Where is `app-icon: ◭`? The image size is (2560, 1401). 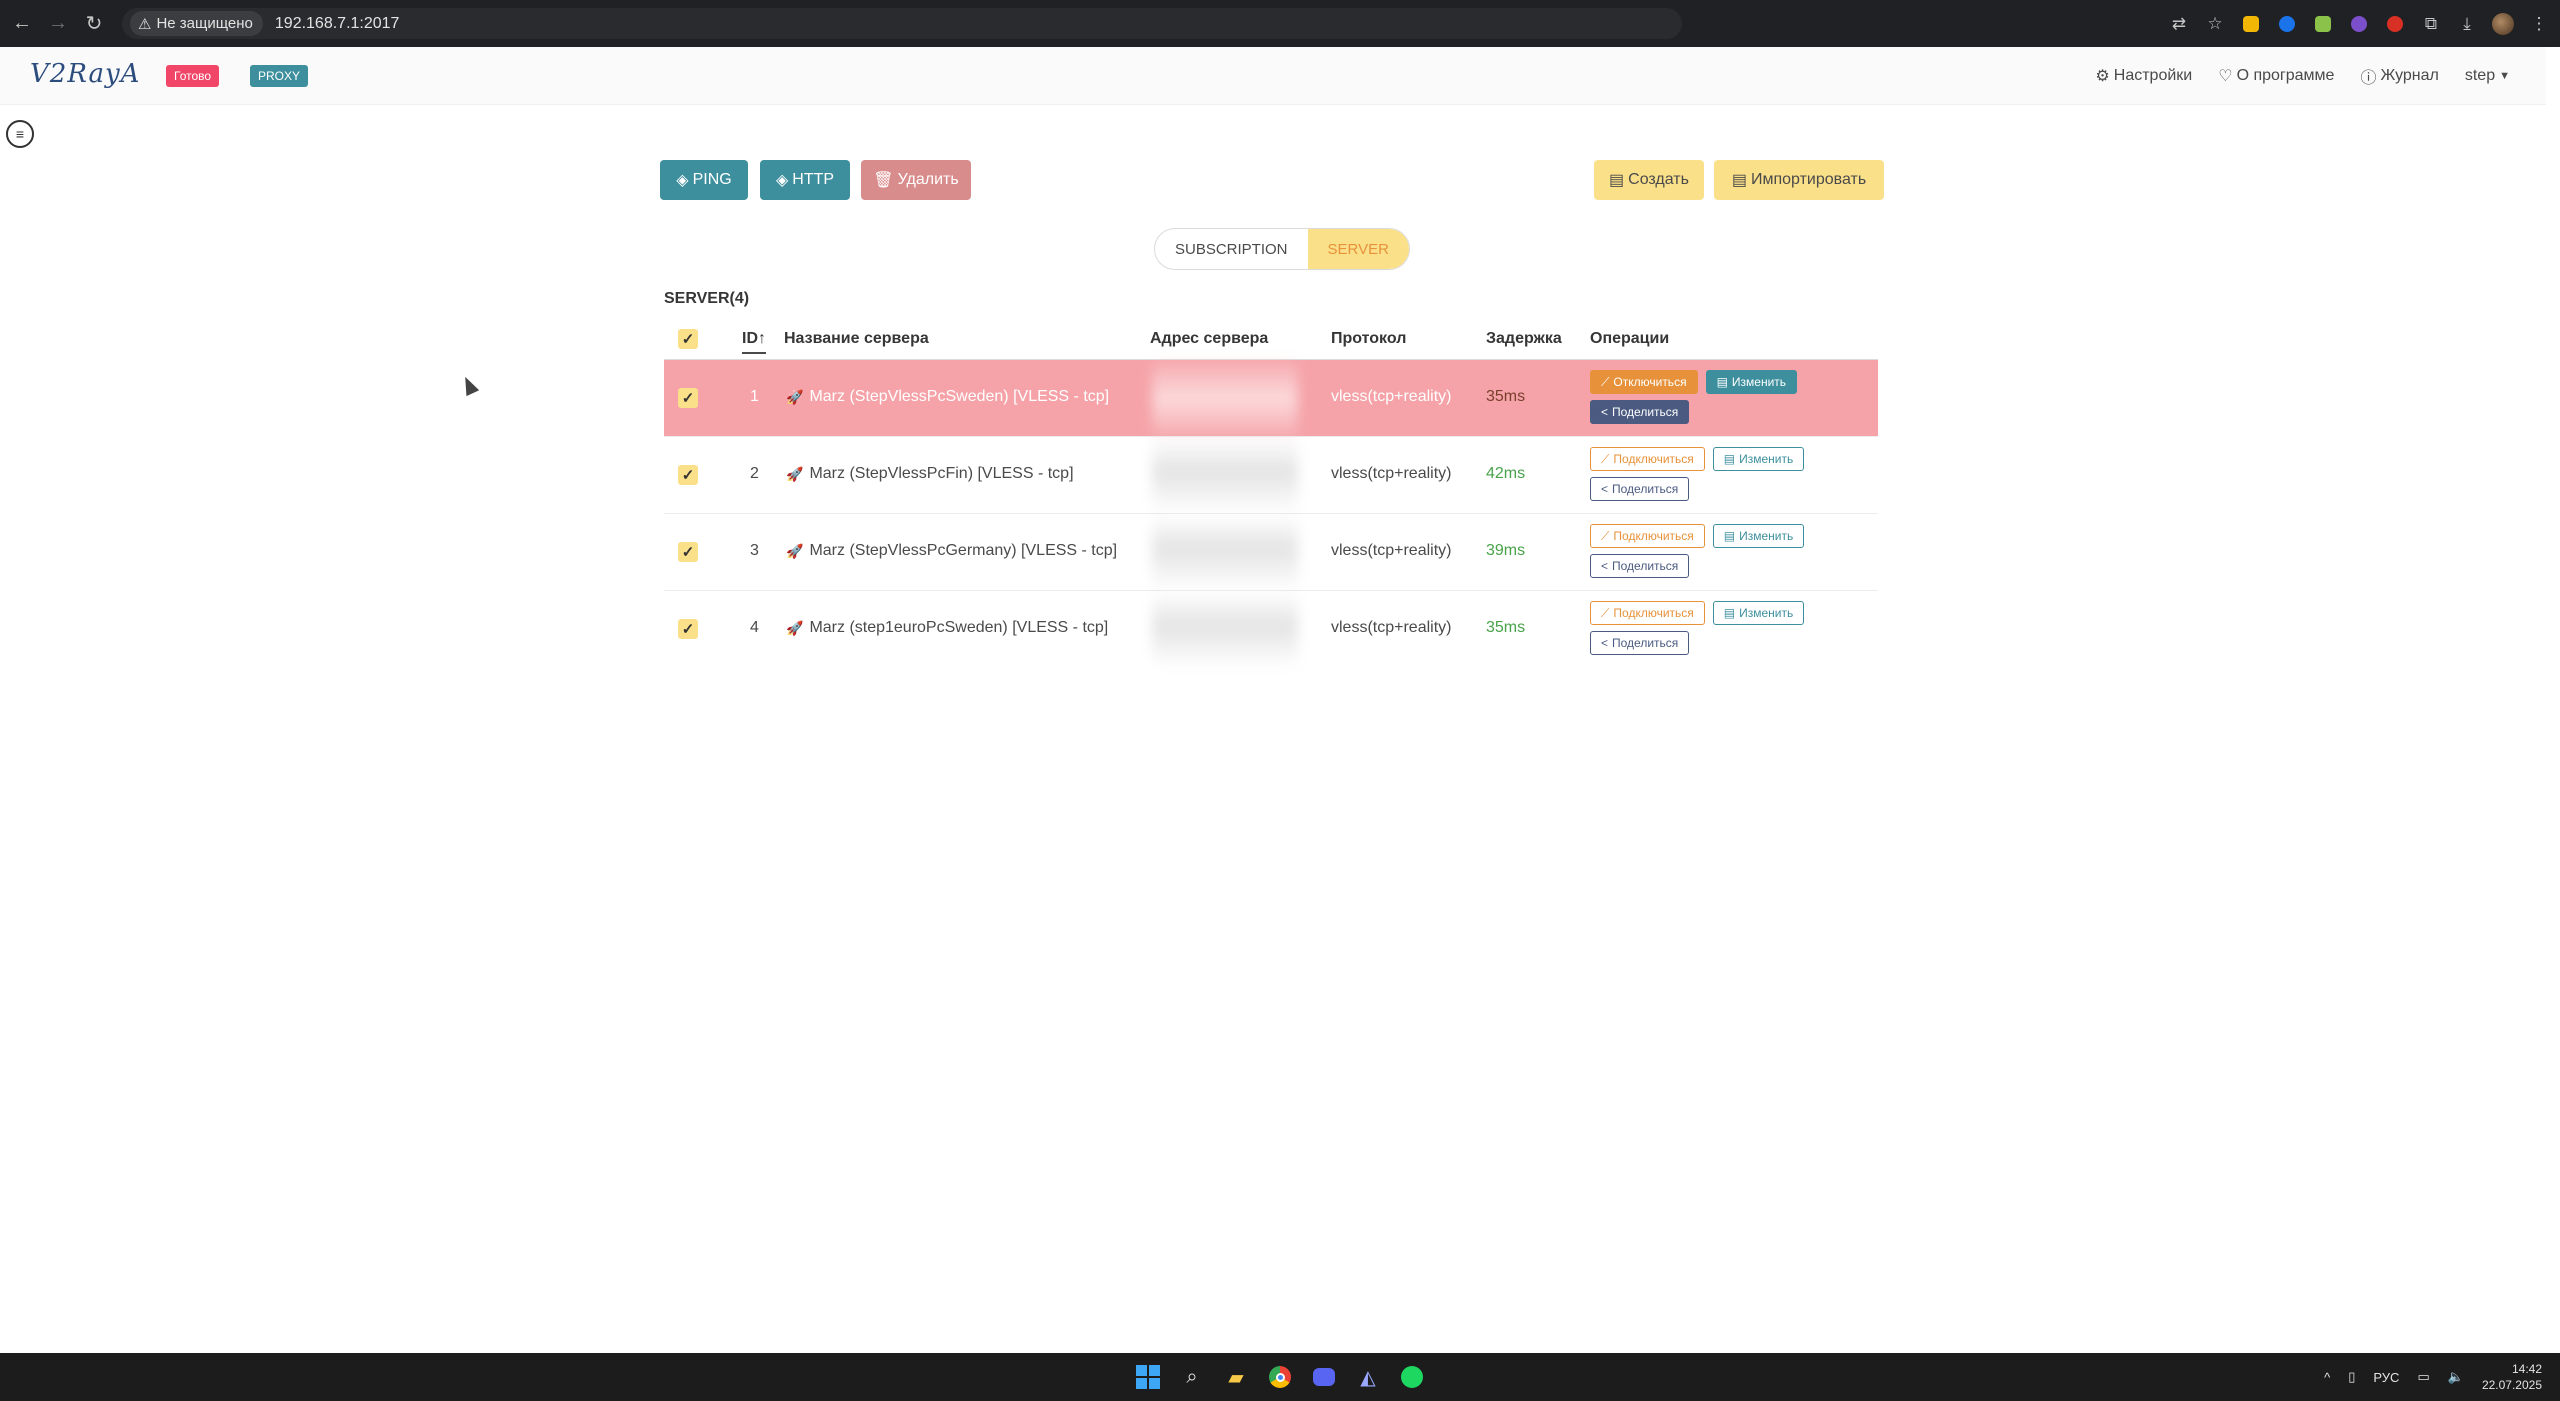
app-icon: ◭ is located at coordinates (1368, 1377).